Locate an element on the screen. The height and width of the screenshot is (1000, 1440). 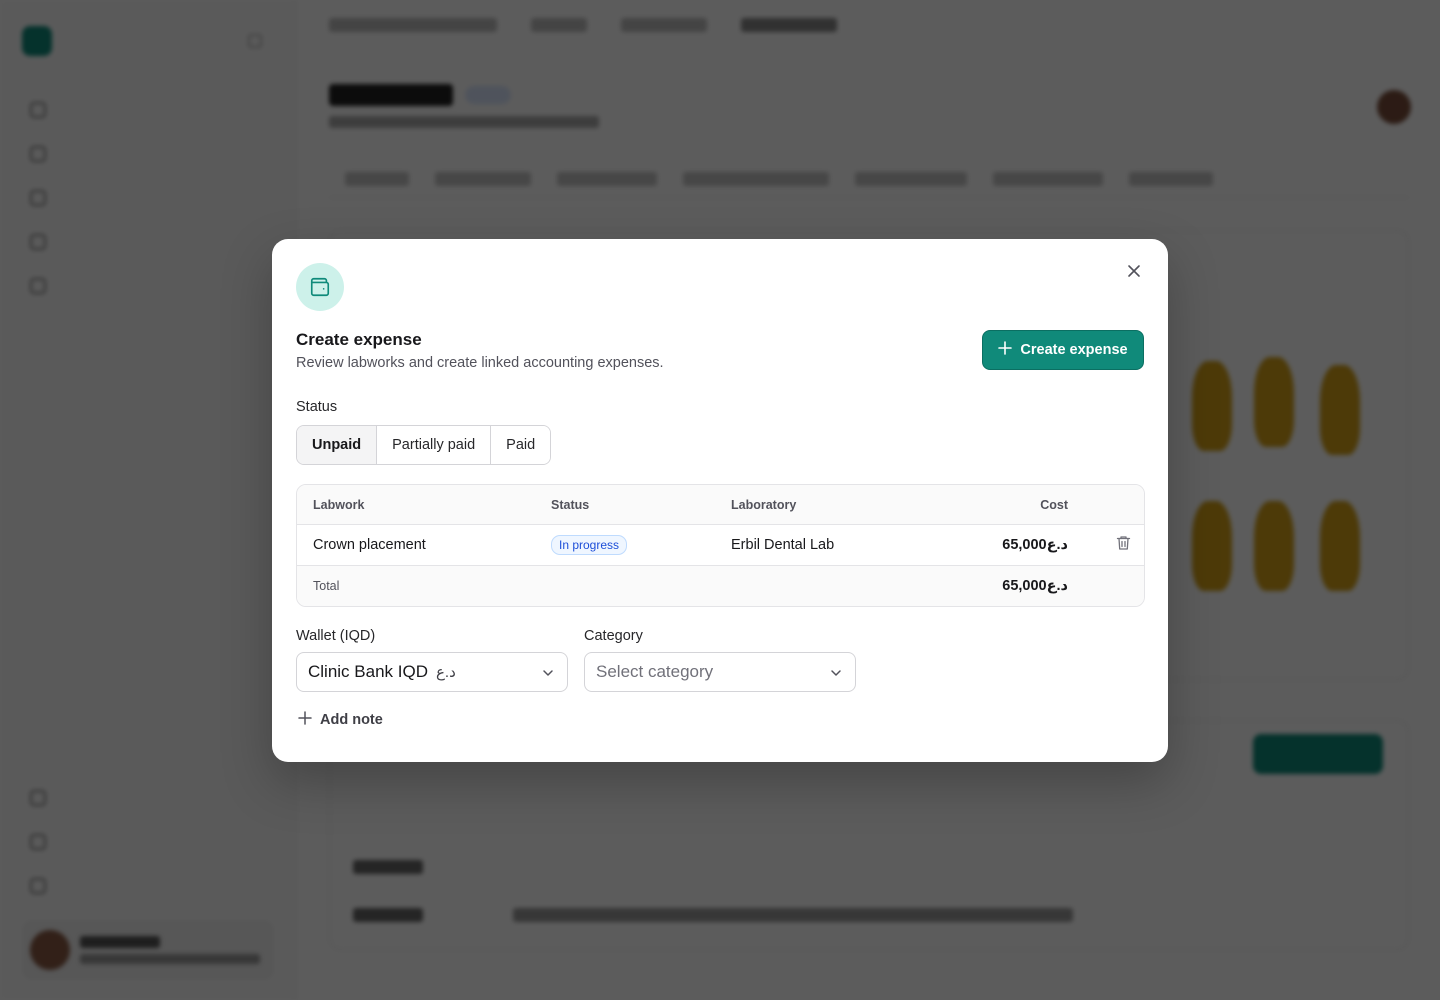
create-expense-button: Create expense is located at coordinates (1063, 350).